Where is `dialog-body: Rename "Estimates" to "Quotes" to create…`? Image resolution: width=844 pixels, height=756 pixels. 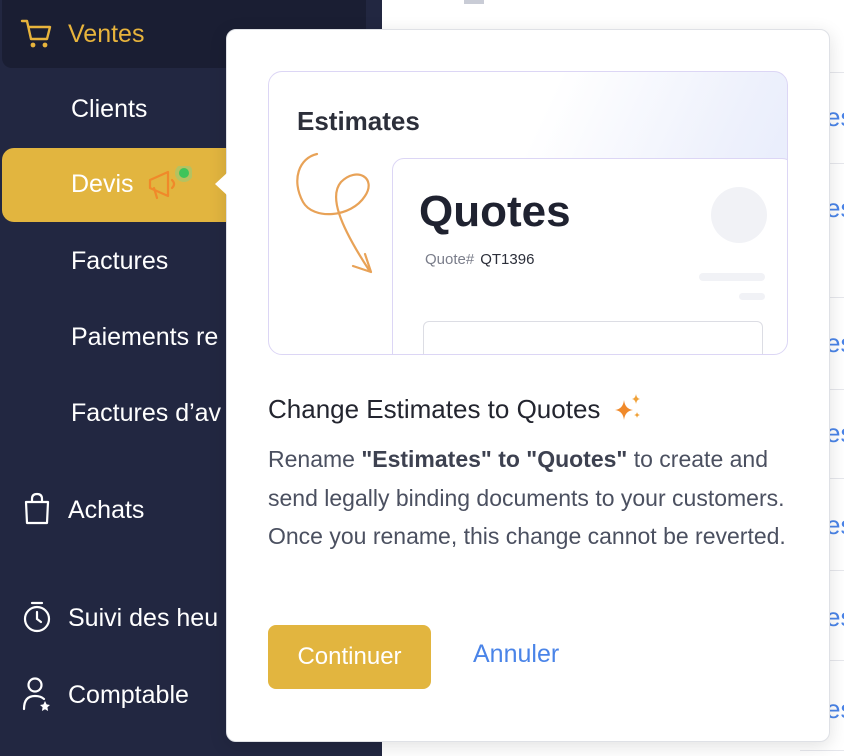 dialog-body: Rename "Estimates" to "Quotes" to create… is located at coordinates (528, 498).